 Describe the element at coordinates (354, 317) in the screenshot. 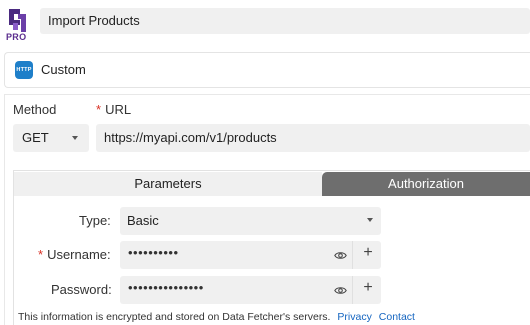

I see `privacy-link: Privacy` at that location.